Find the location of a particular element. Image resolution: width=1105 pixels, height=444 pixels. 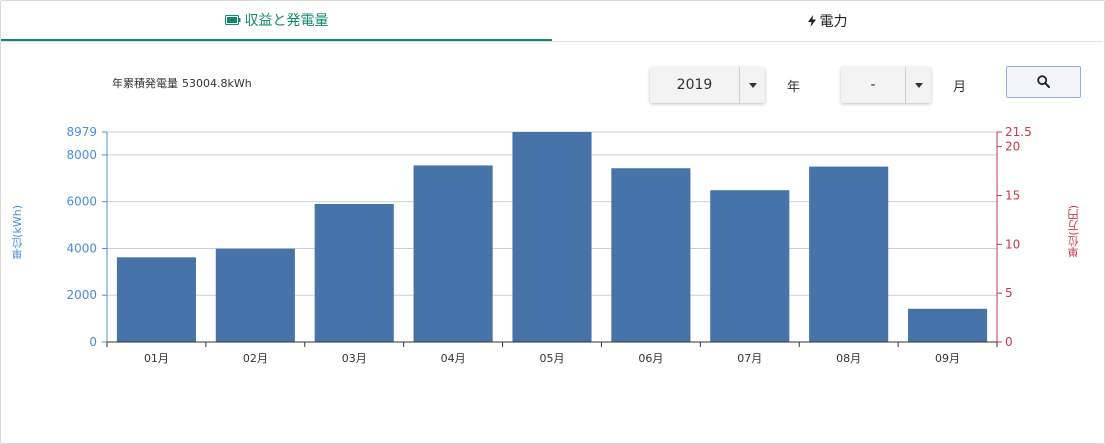

tab-power-label: 電力 is located at coordinates (833, 22).